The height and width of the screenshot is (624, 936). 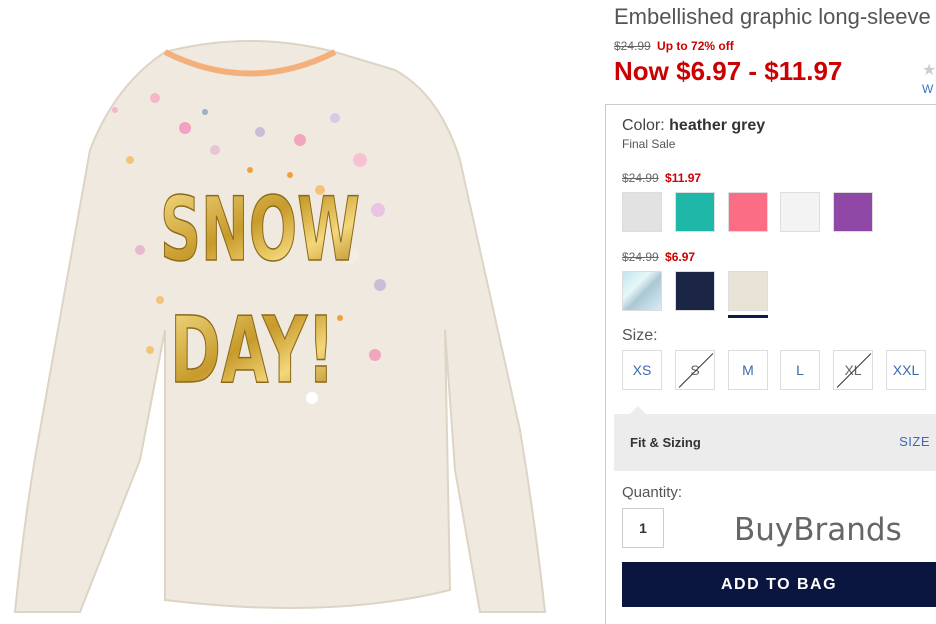 I want to click on quantity-label: Quantity:, so click(x=652, y=492).